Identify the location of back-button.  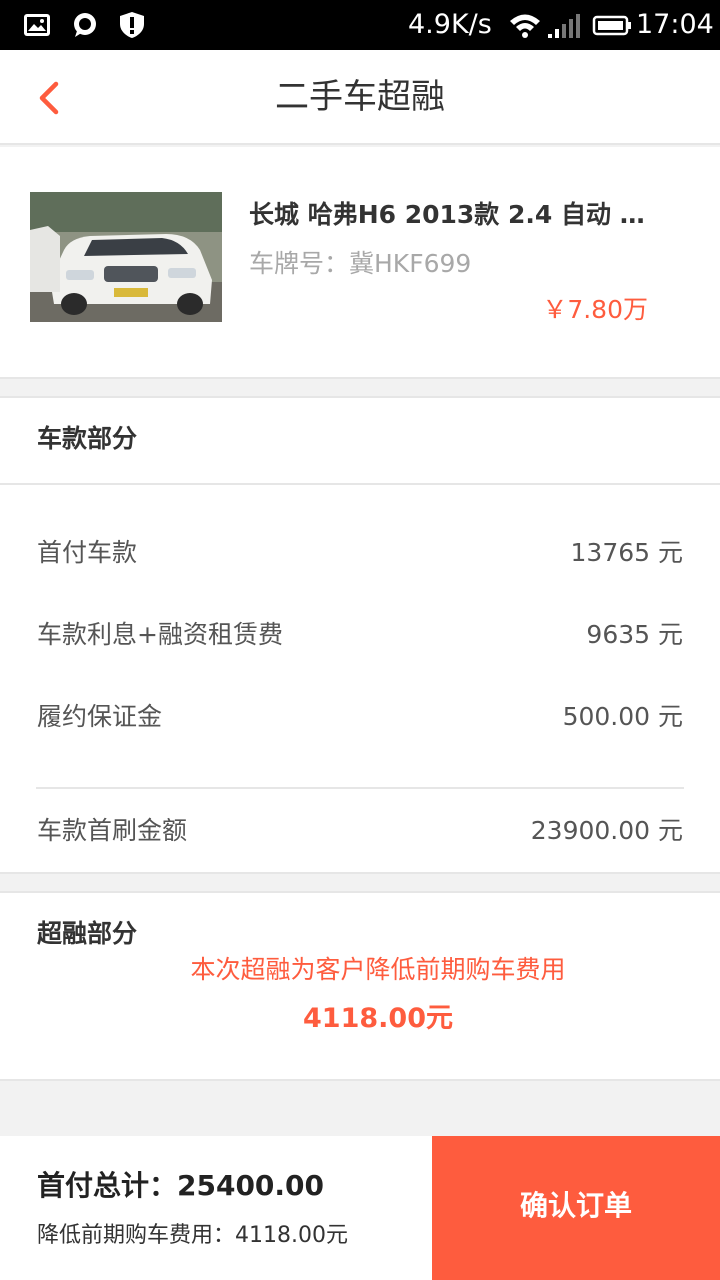
(50, 98).